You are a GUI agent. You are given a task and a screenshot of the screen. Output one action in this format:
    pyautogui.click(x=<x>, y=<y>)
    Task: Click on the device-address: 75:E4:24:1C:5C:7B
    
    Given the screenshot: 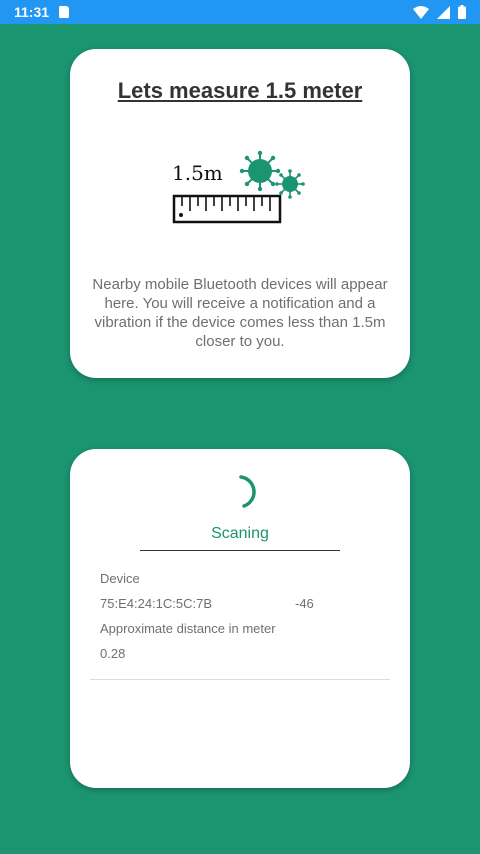 What is the action you would take?
    pyautogui.click(x=156, y=603)
    